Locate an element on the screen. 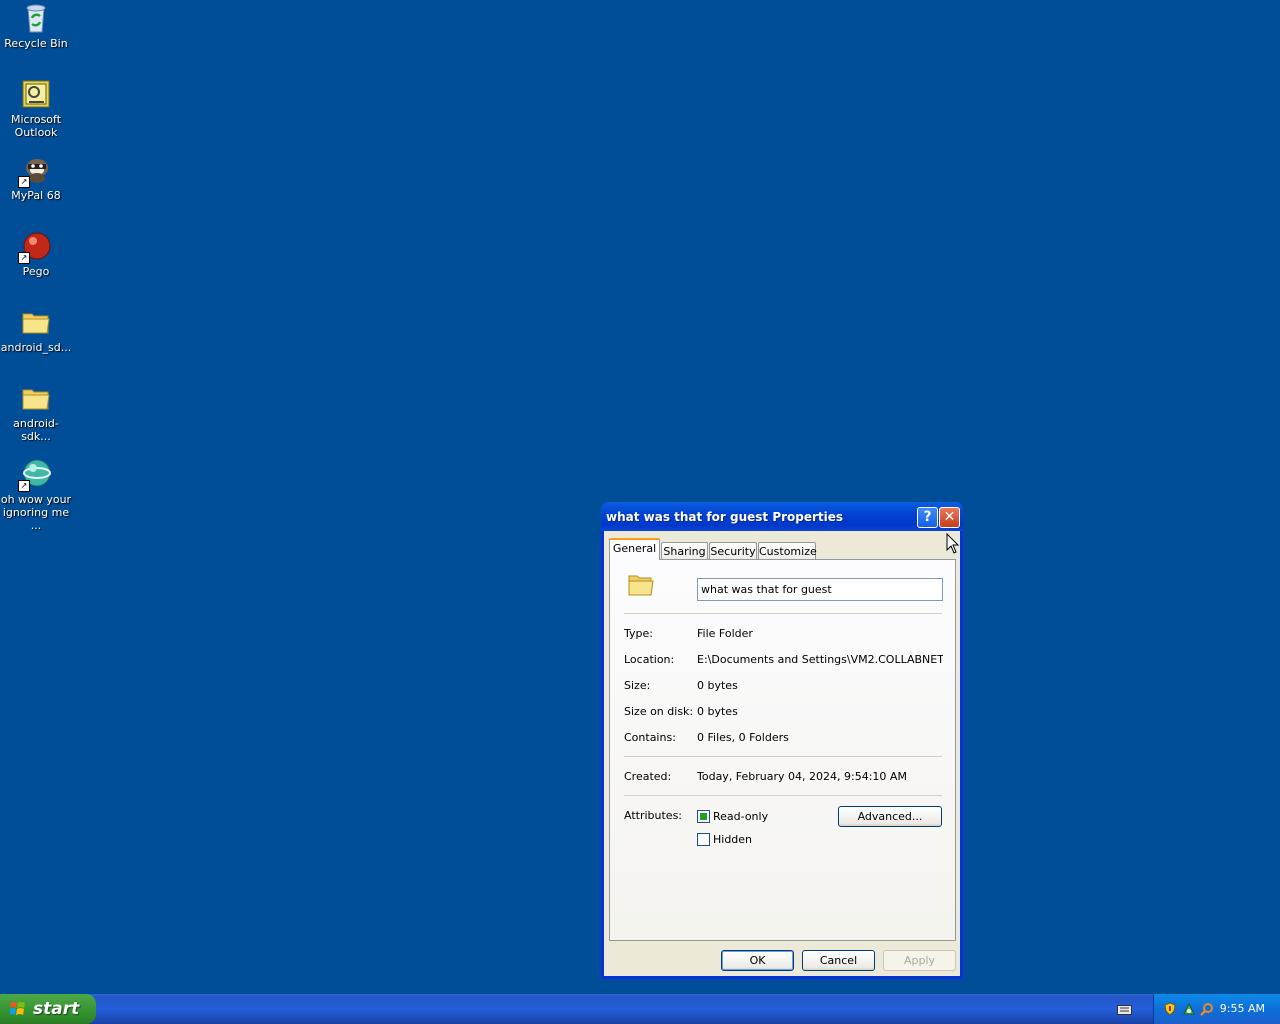 Image resolution: width=1280 pixels, height=1024 pixels. close-icon: ✕ is located at coordinates (949, 517).